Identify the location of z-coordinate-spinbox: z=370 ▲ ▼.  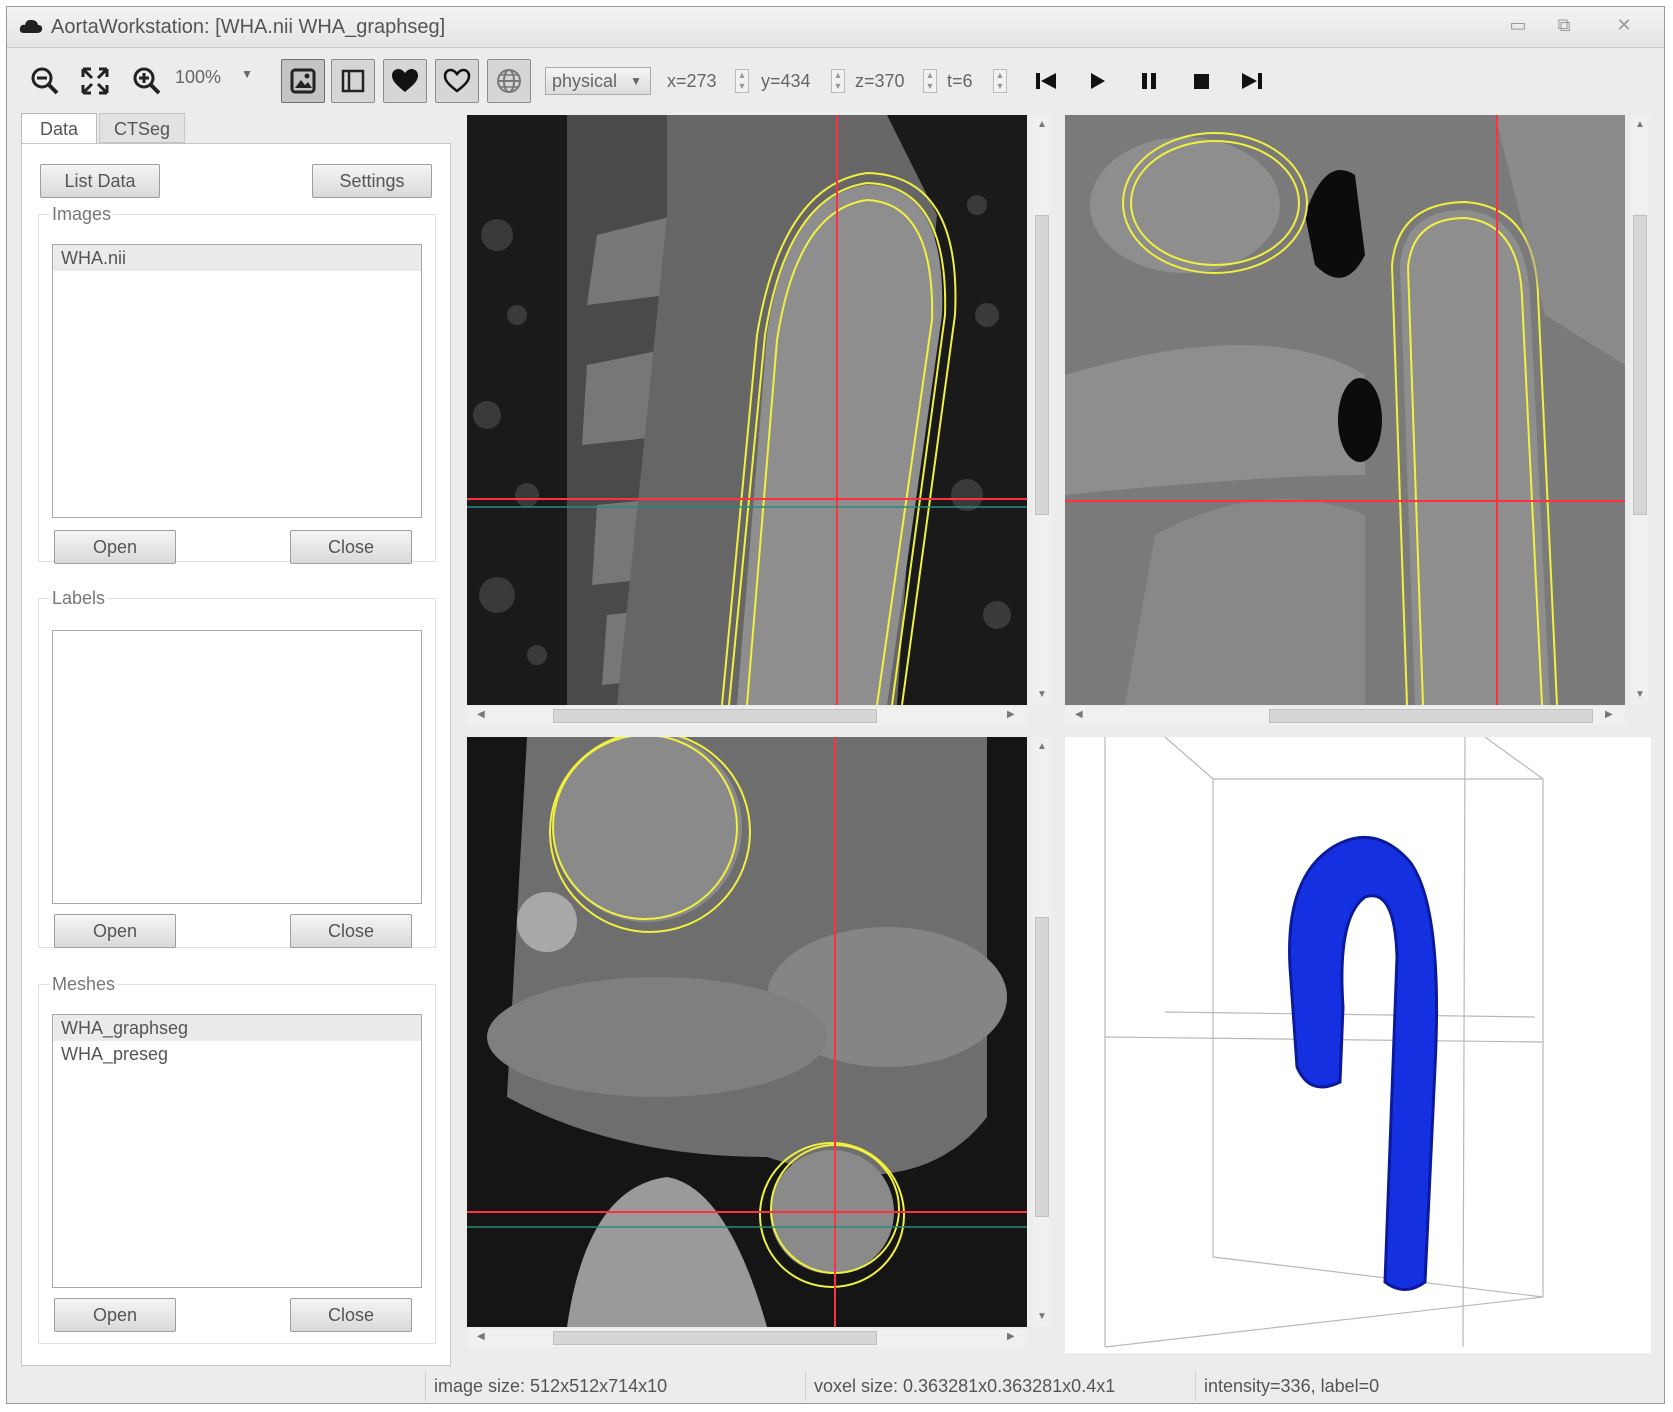
(896, 81).